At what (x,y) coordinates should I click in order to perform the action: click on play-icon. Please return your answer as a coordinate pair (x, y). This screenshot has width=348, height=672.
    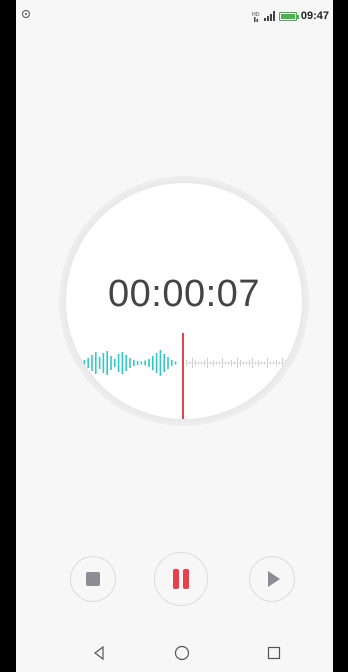
    Looking at the image, I should click on (274, 579).